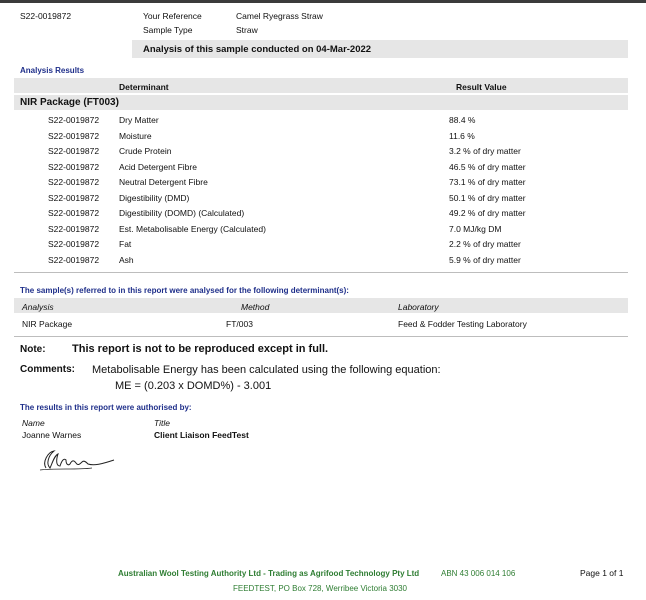 Image resolution: width=646 pixels, height=600 pixels. What do you see at coordinates (139, 120) in the screenshot?
I see `row-determinant: Dry Matter` at bounding box center [139, 120].